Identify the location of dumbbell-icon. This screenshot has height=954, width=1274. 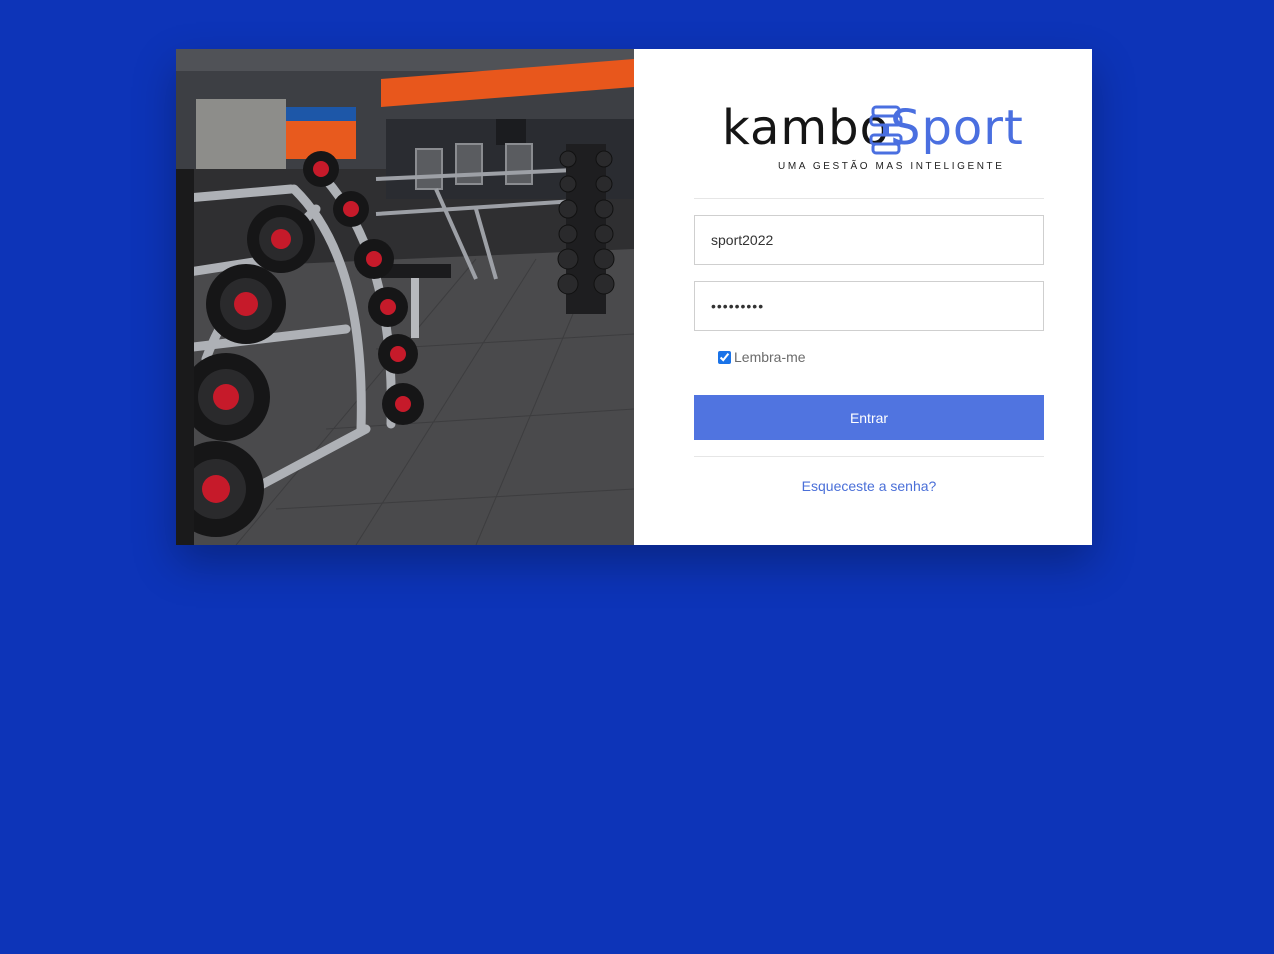
(886, 130).